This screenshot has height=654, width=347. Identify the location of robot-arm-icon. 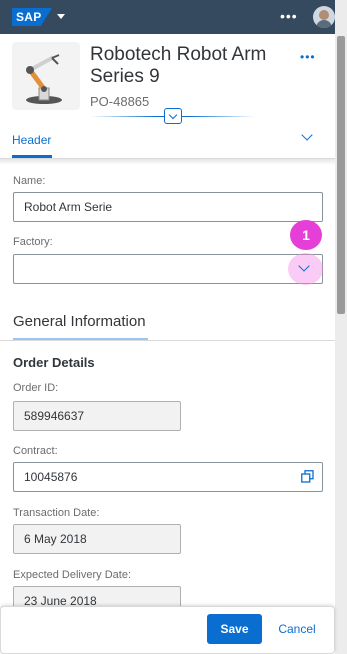
(44, 79).